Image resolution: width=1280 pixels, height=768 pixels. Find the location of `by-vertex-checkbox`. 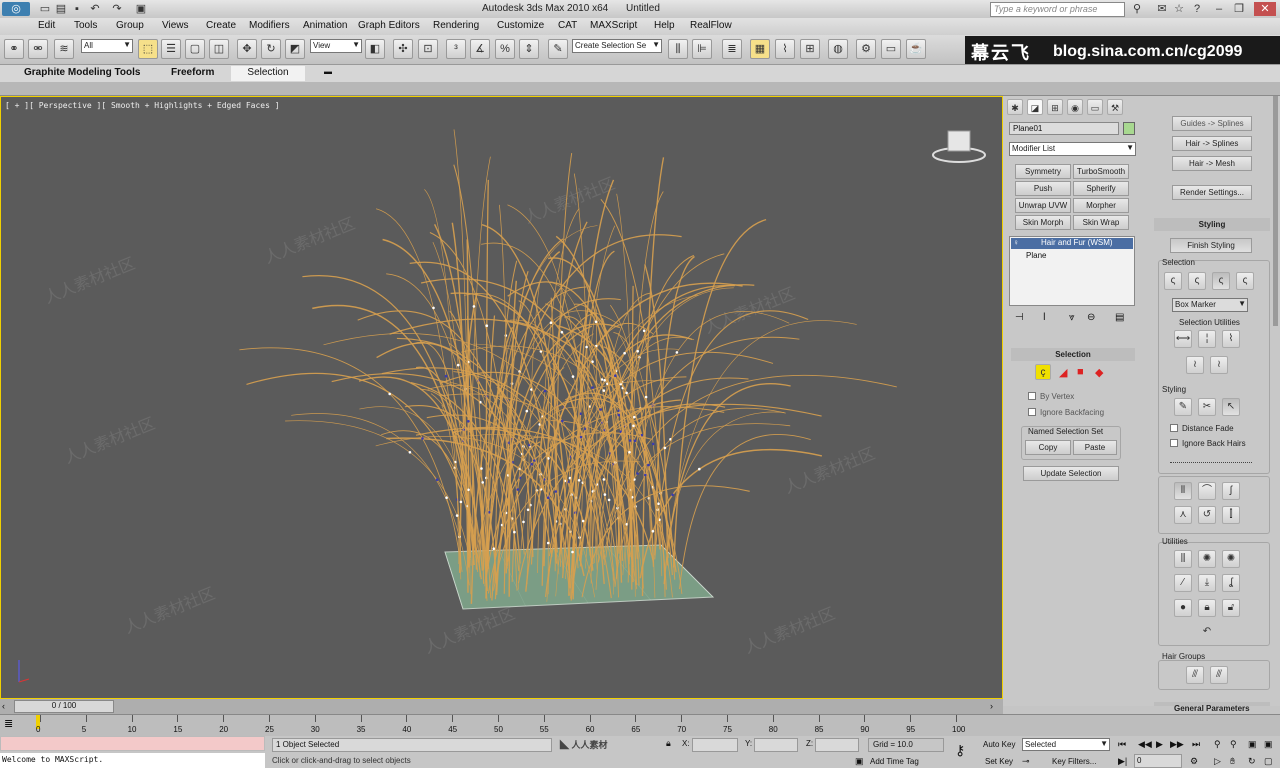

by-vertex-checkbox is located at coordinates (1032, 396).